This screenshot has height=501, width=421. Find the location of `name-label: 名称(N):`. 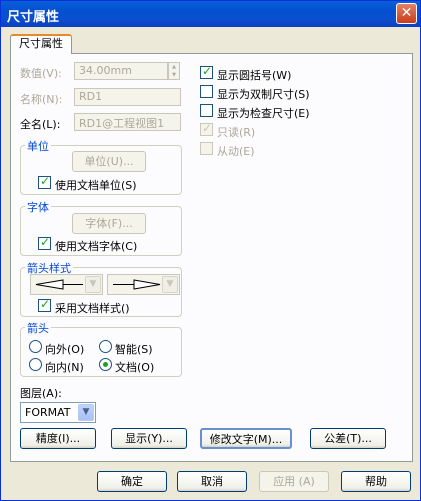

name-label: 名称(N): is located at coordinates (41, 99).